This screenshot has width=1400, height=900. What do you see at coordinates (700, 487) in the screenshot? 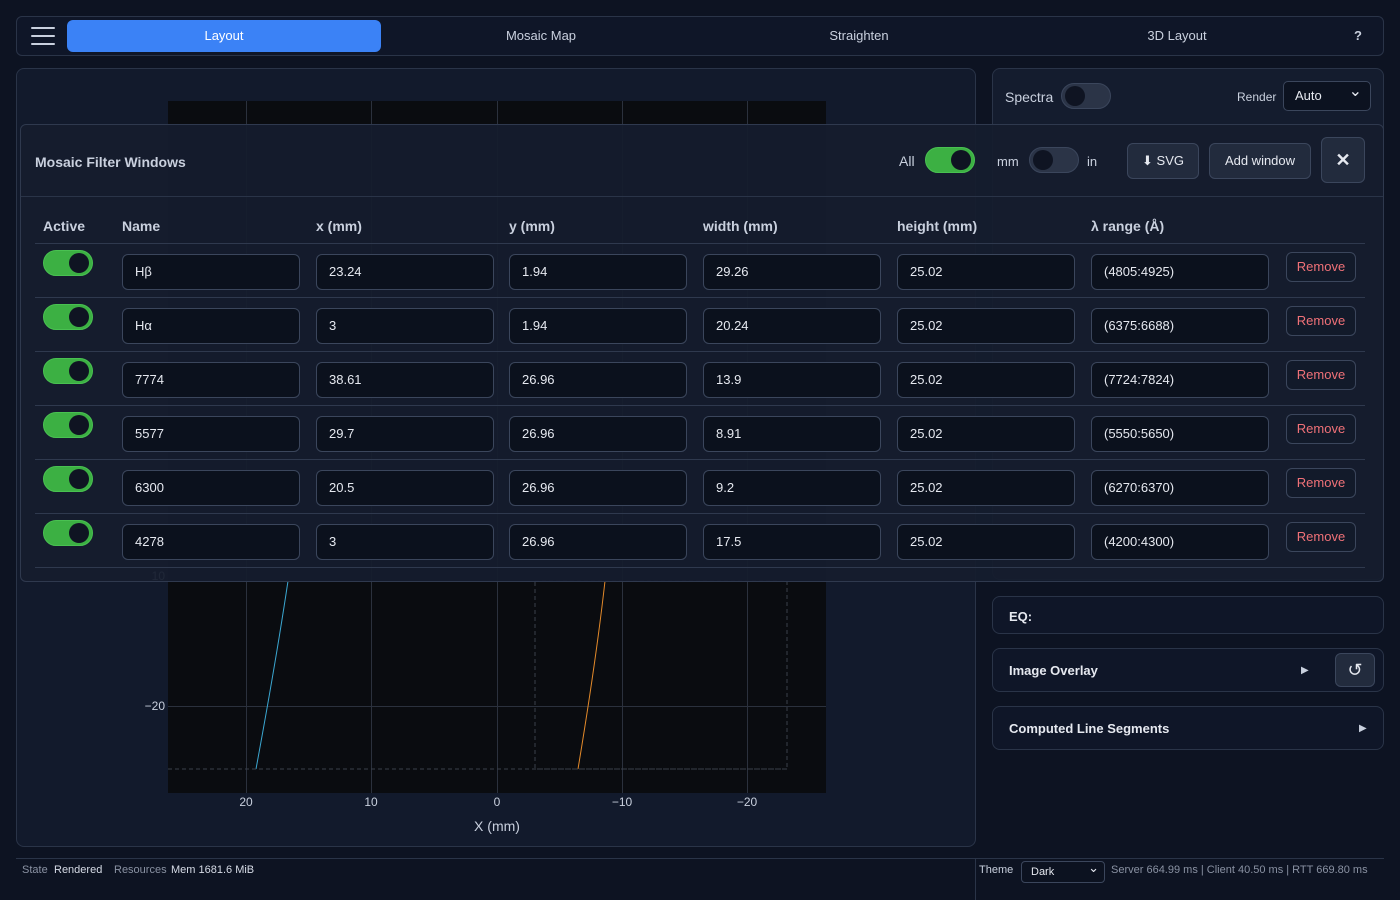
I see `table-row: 6300 20.5 26.96 9.2 25.02 (6270:6370) Remove` at bounding box center [700, 487].